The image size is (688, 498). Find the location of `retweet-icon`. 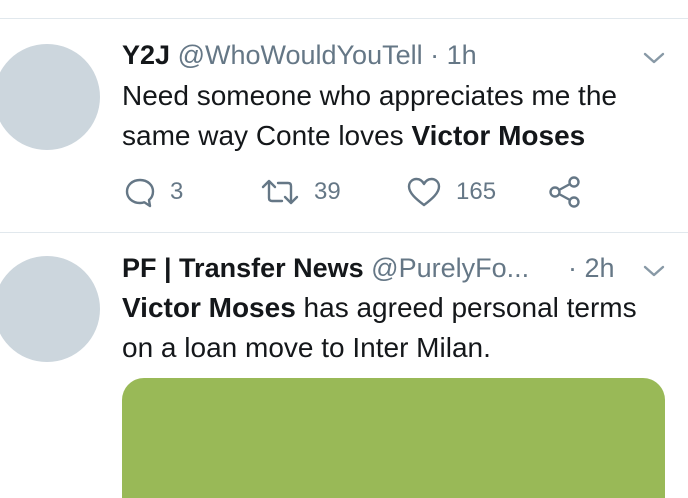

retweet-icon is located at coordinates (280, 192).